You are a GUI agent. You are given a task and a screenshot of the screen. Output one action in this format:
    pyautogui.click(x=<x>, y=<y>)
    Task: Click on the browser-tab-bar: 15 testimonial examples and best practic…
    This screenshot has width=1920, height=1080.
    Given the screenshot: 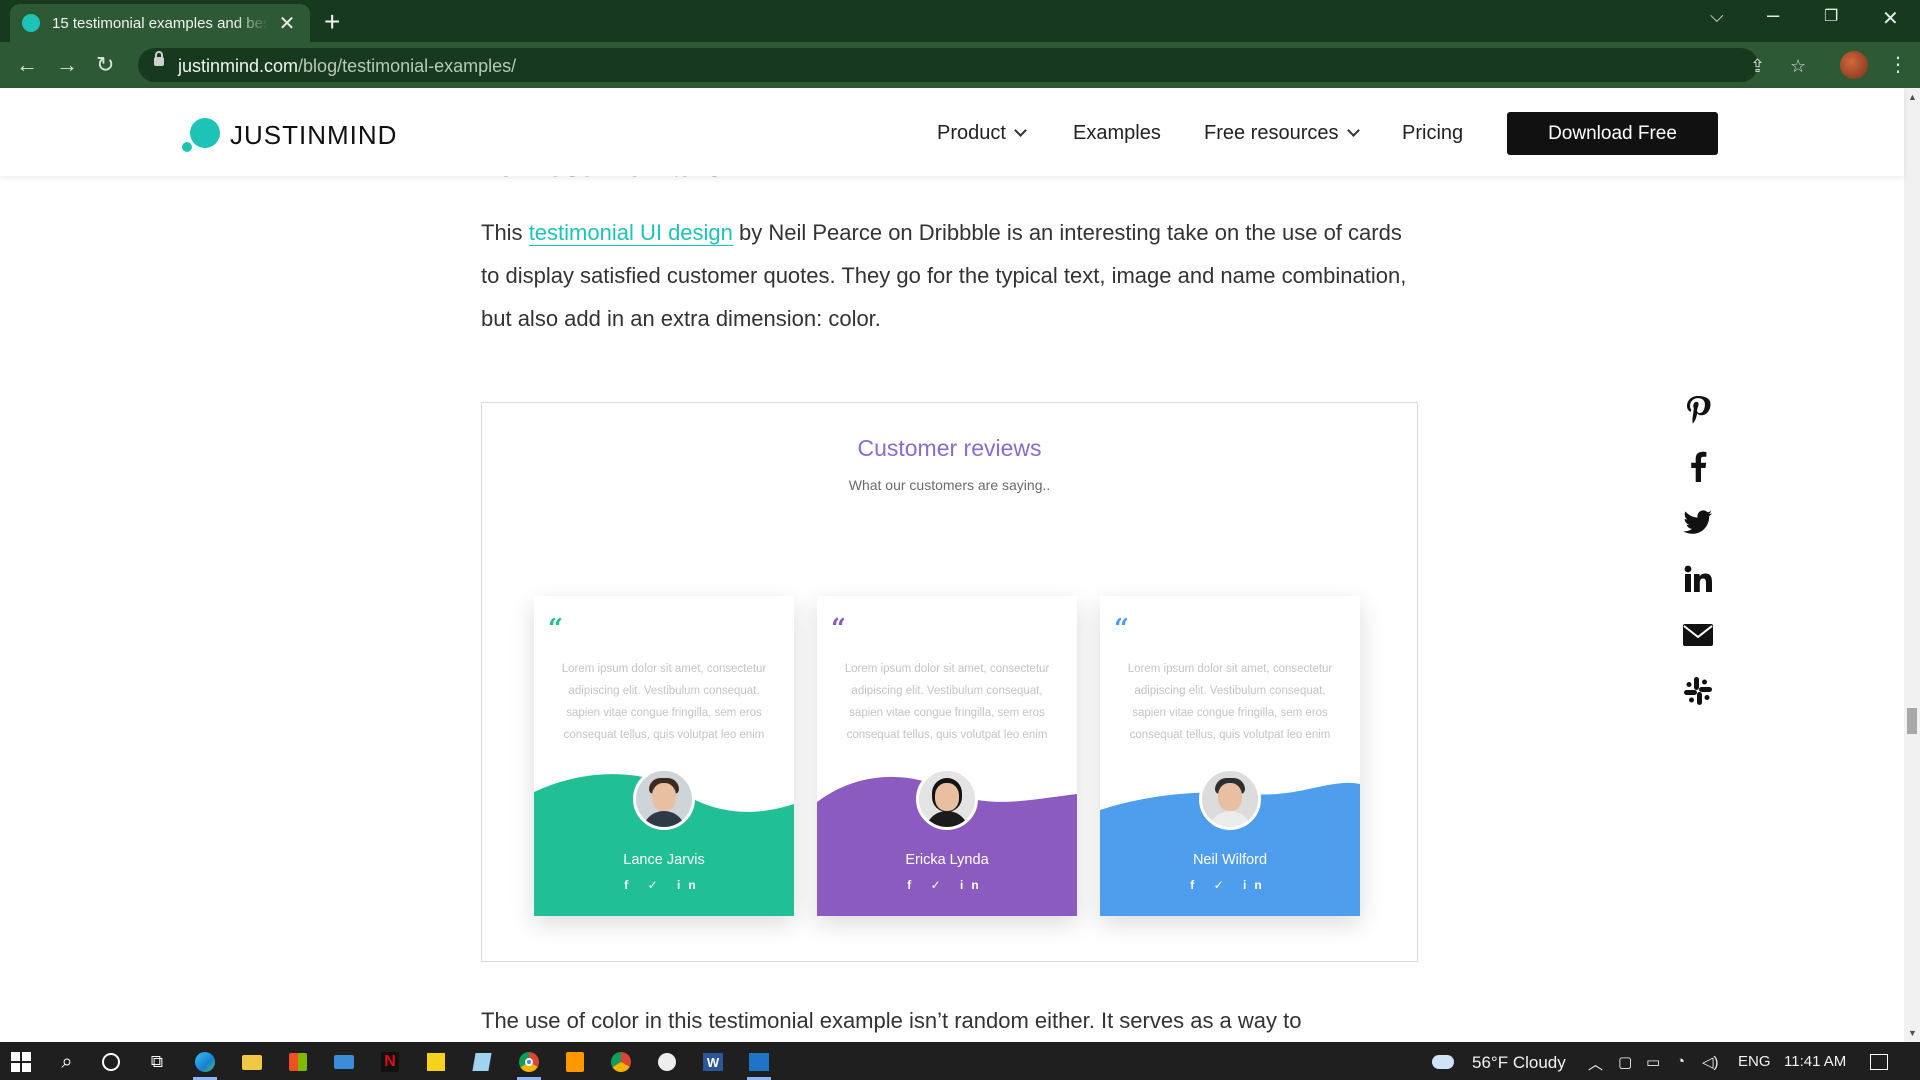 What is the action you would take?
    pyautogui.click(x=960, y=21)
    